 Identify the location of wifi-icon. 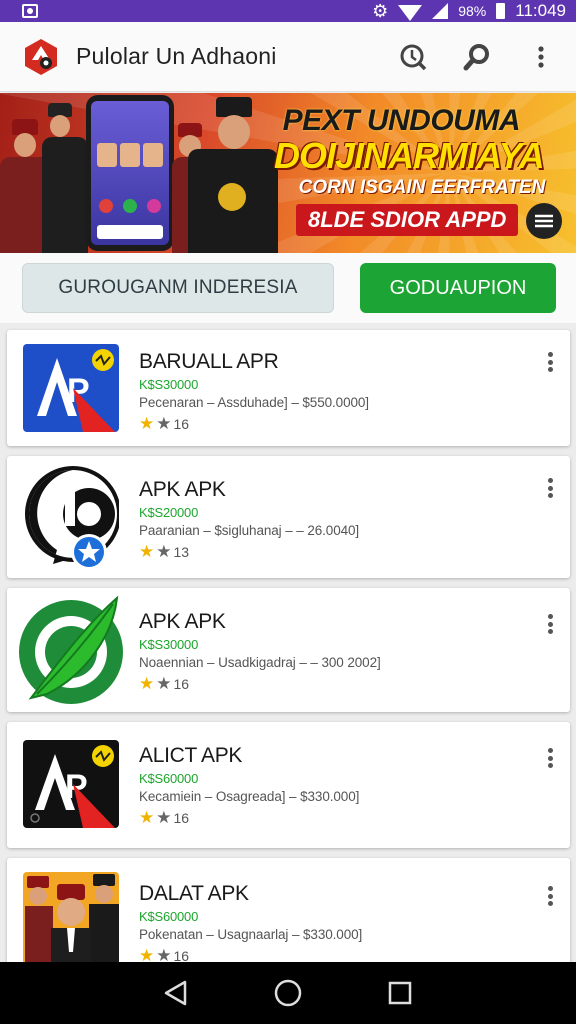
(410, 13).